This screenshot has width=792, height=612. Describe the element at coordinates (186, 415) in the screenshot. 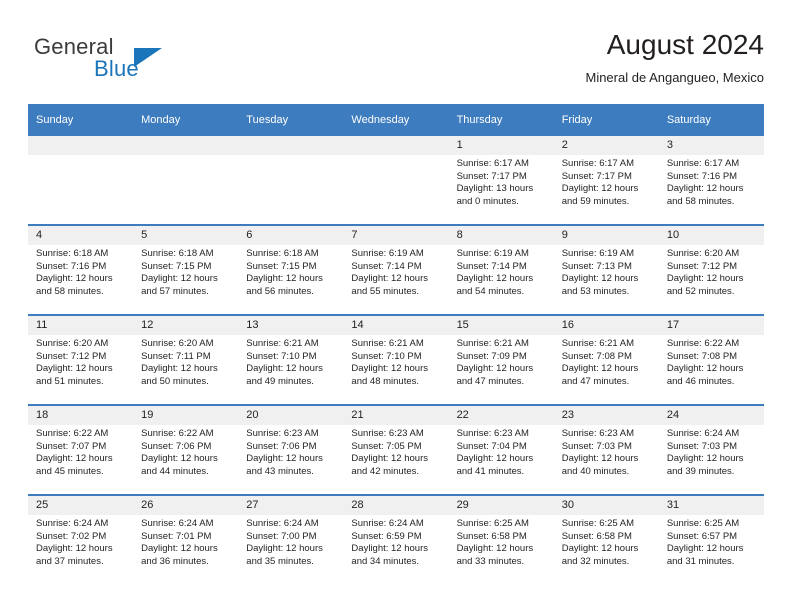

I see `day-number: 19` at that location.